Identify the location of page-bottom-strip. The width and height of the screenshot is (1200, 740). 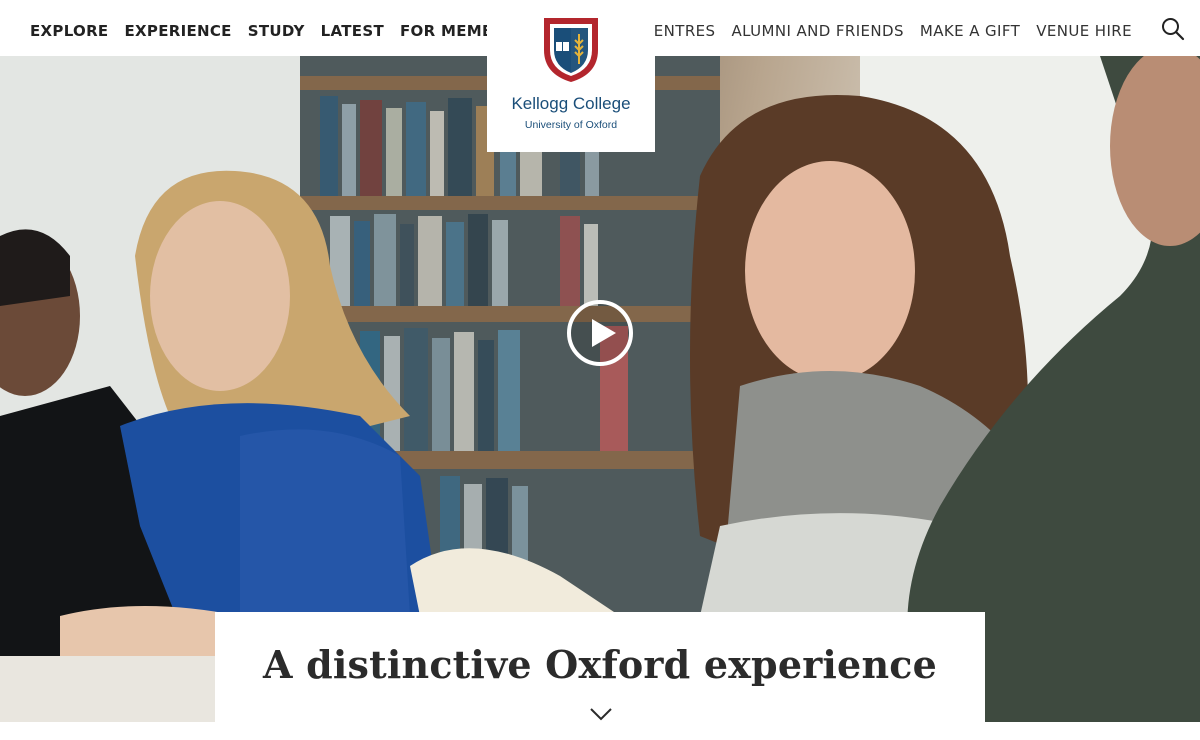
(600, 731).